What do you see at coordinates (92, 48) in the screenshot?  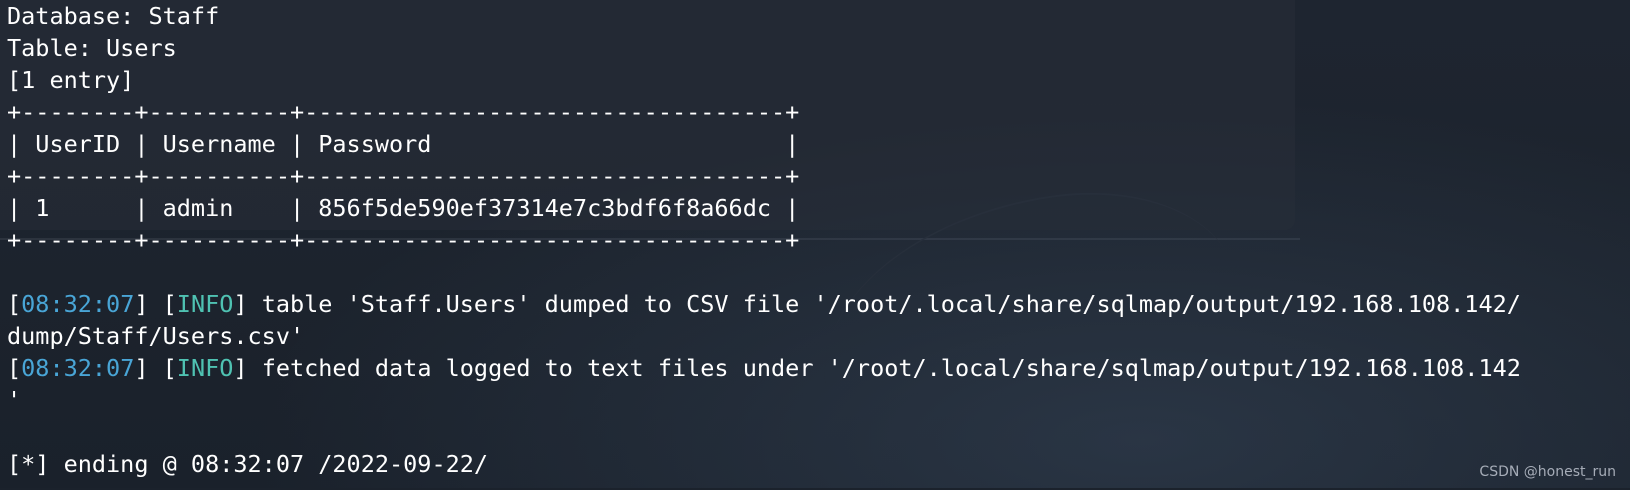 I see `table-name-line: Table: Users` at bounding box center [92, 48].